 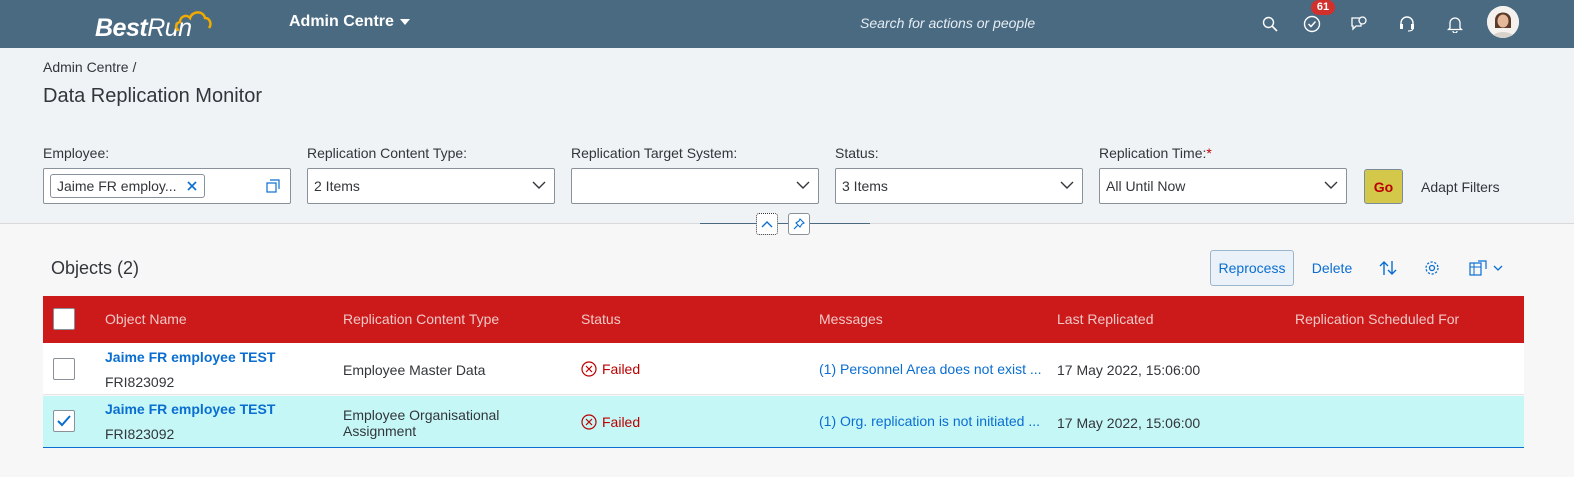 What do you see at coordinates (89, 67) in the screenshot?
I see `breadcrumb: Admin Centre /` at bounding box center [89, 67].